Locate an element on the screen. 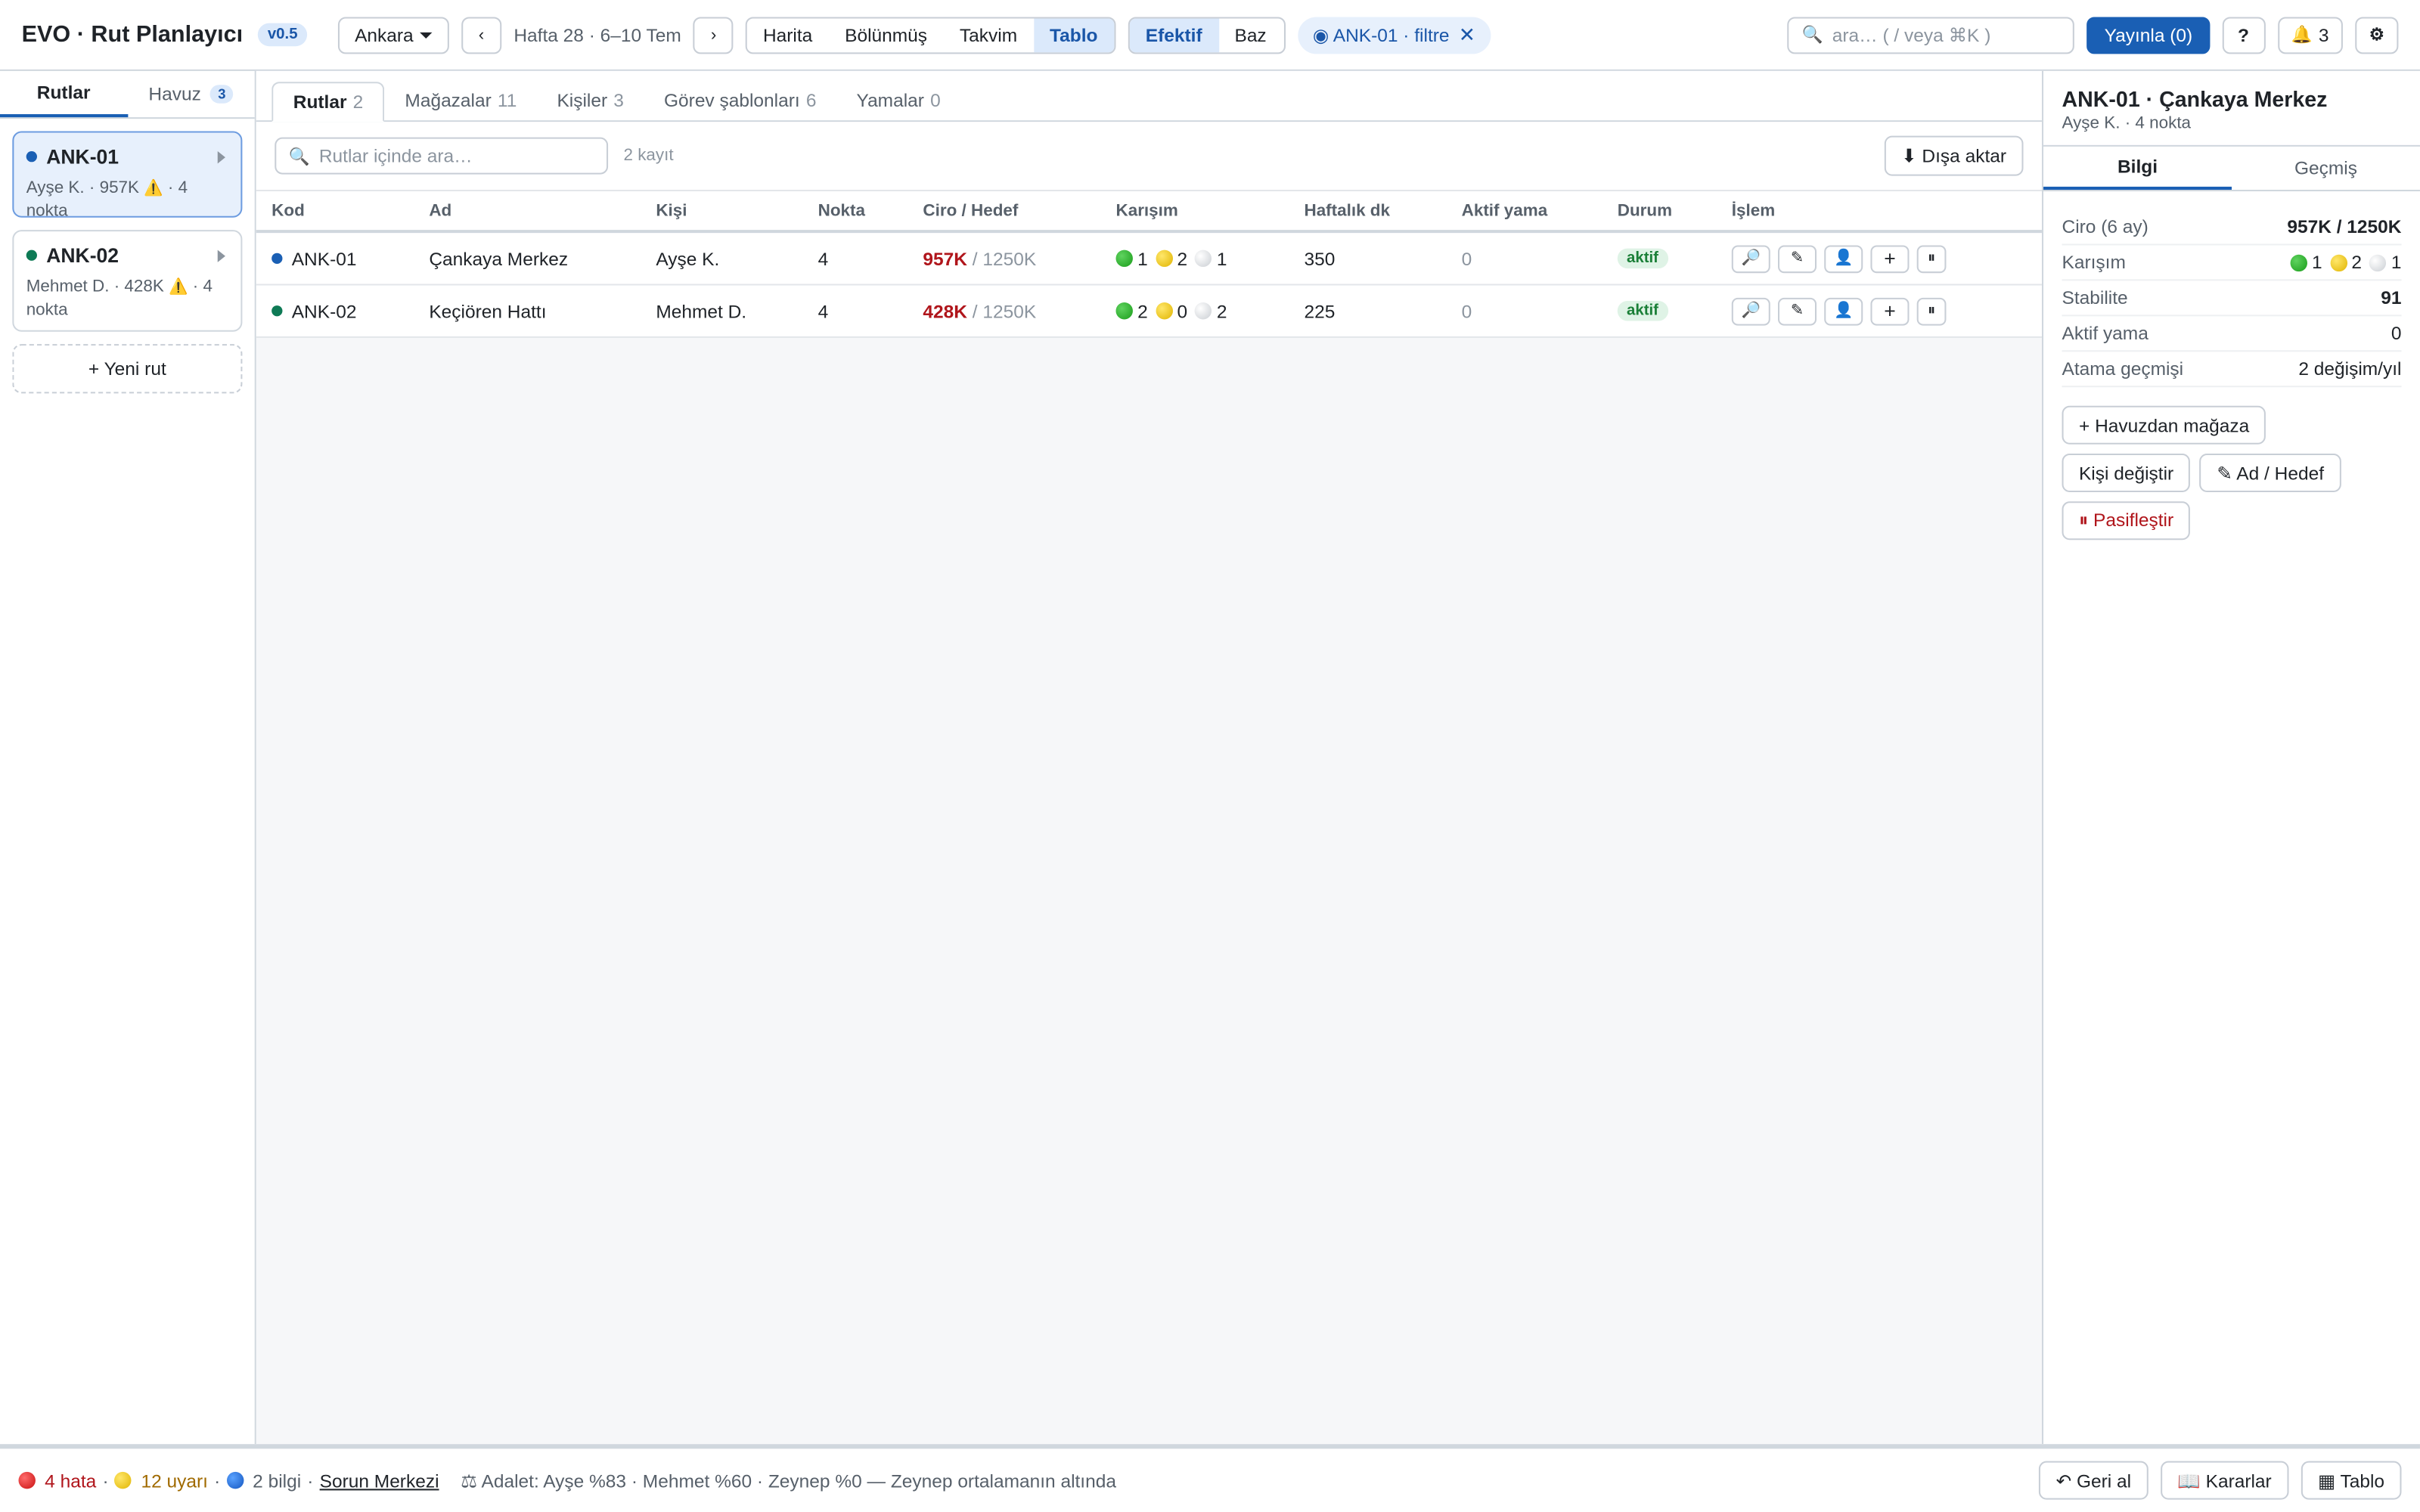  field-label: Aktif yama is located at coordinates (2105, 333).